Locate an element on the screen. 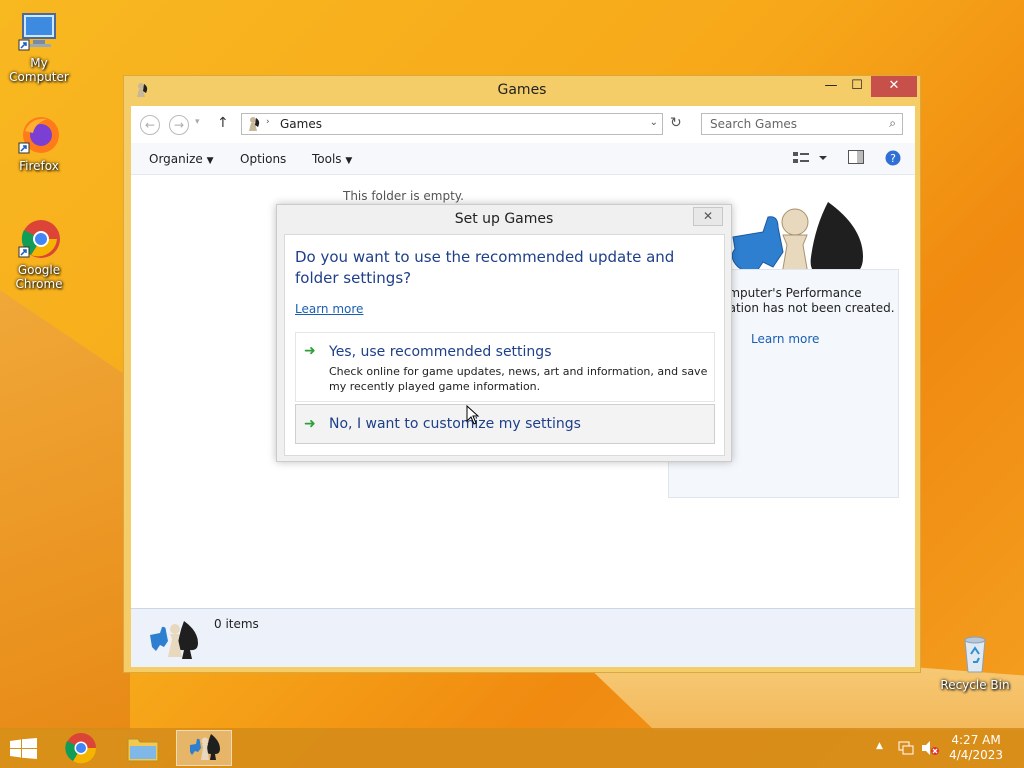  preview-pane-icon is located at coordinates (856, 158).